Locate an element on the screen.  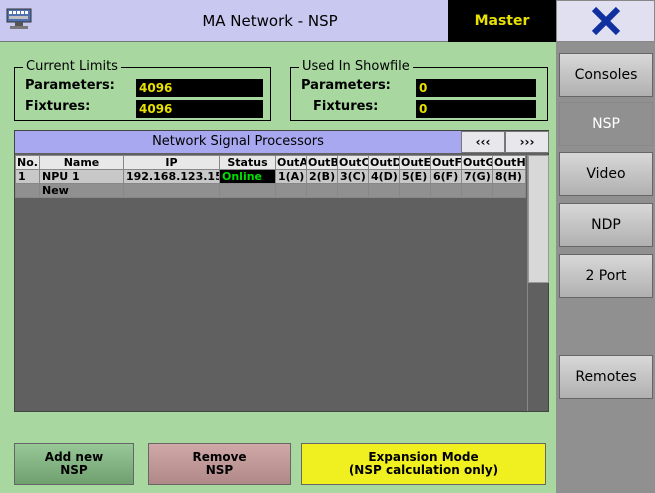
used-in-showfile-legend: Used In Showfile is located at coordinates (356, 66).